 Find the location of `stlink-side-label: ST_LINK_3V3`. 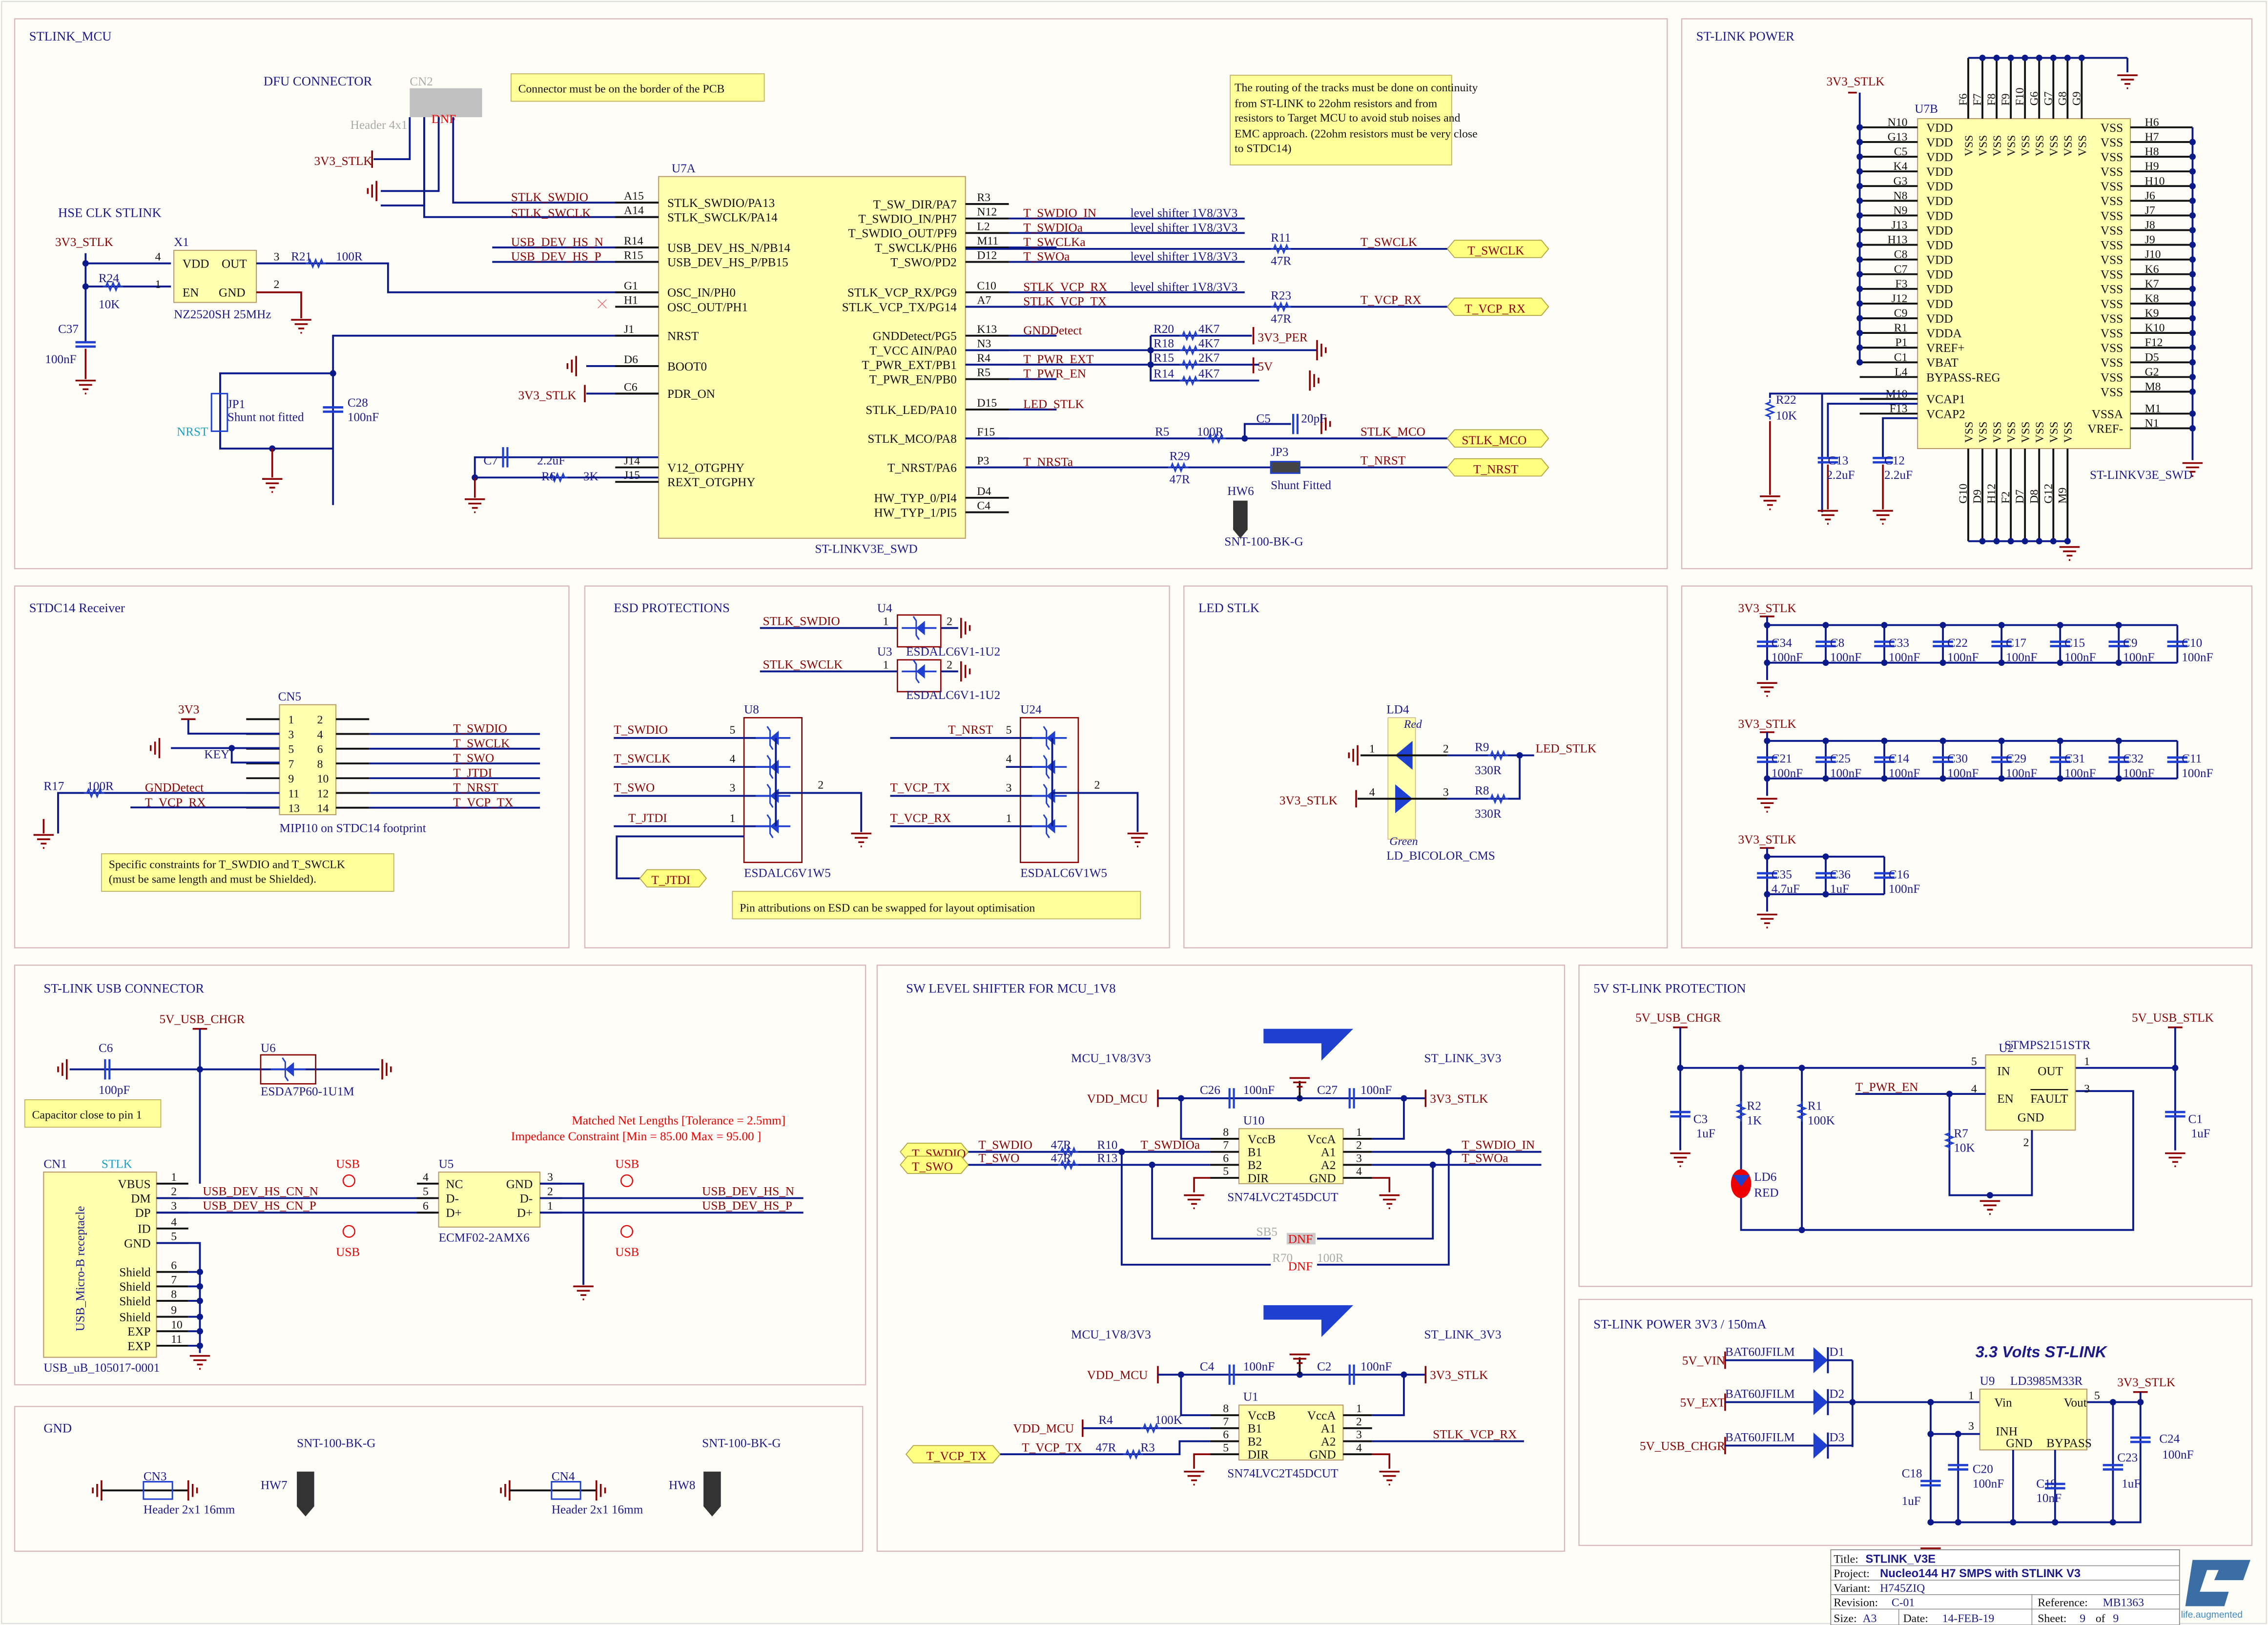

stlink-side-label: ST_LINK_3V3 is located at coordinates (1462, 1059).